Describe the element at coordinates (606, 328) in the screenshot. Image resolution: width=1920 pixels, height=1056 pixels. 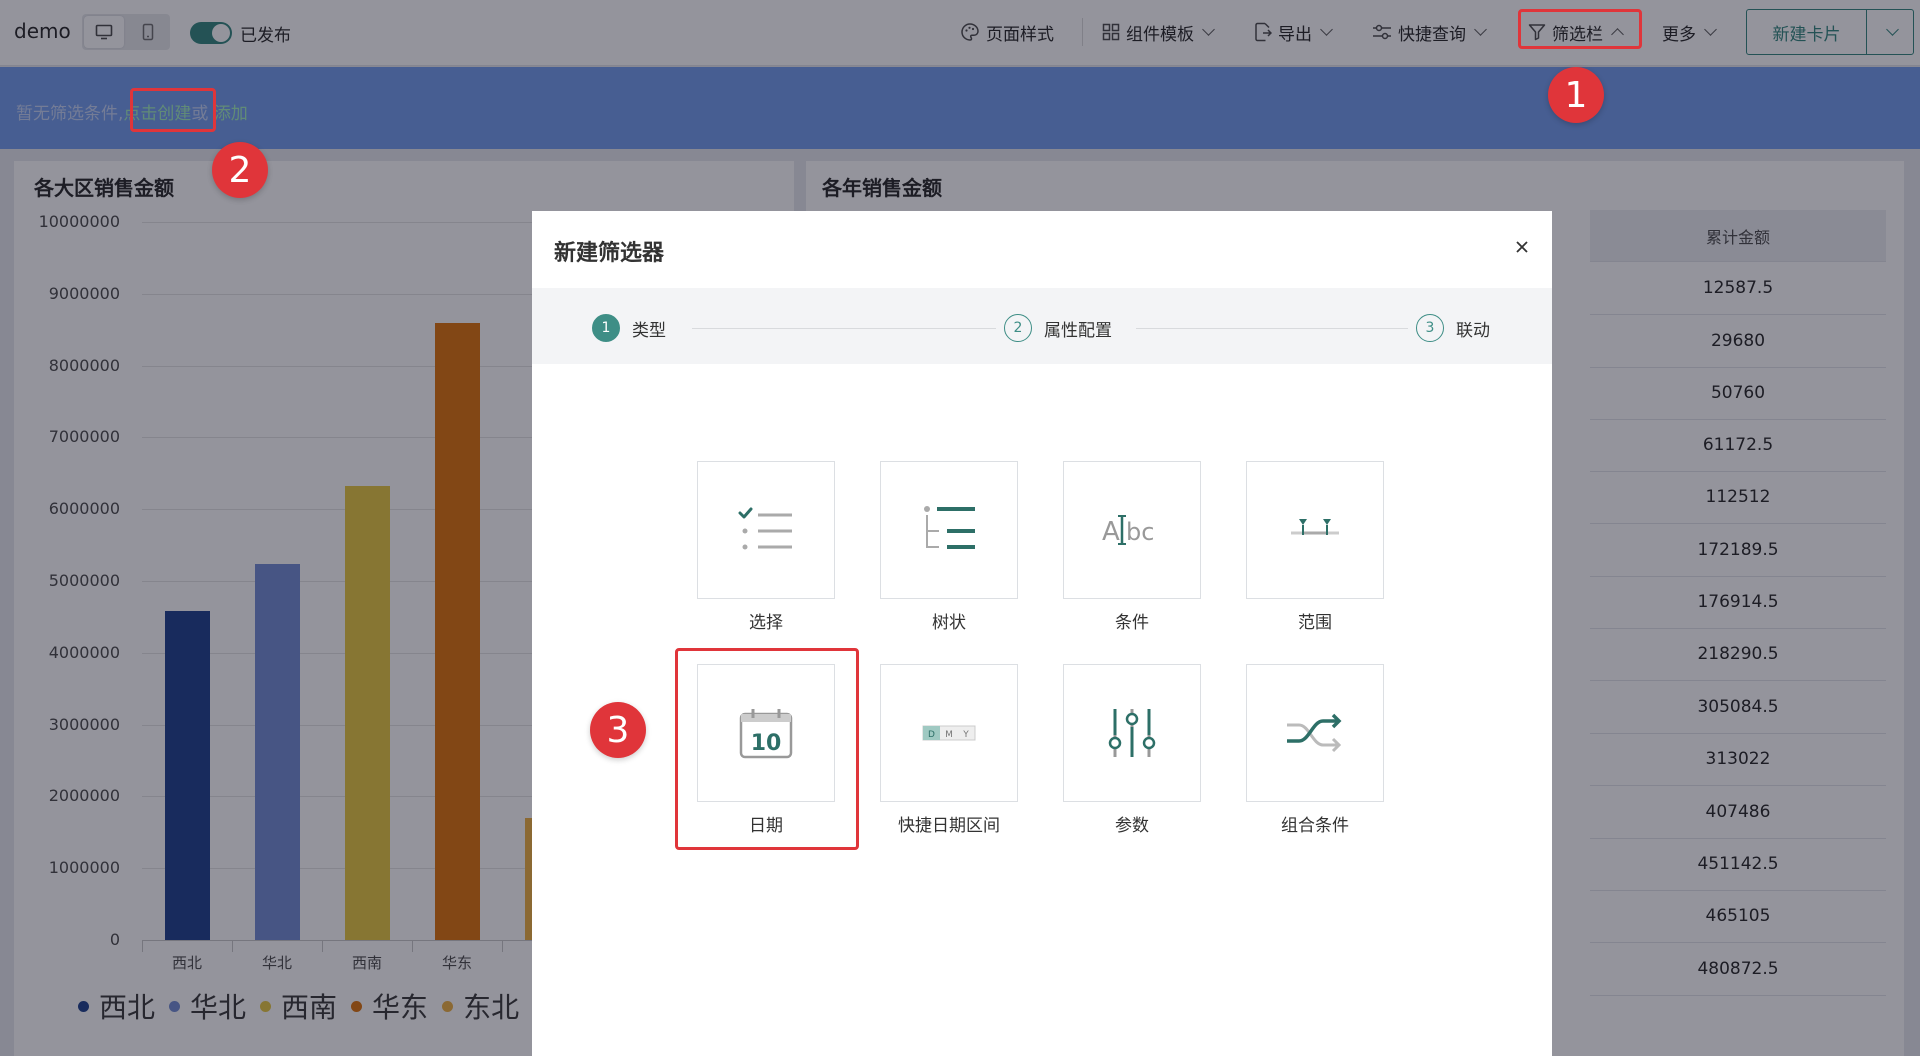
I see `step-number: 1` at that location.